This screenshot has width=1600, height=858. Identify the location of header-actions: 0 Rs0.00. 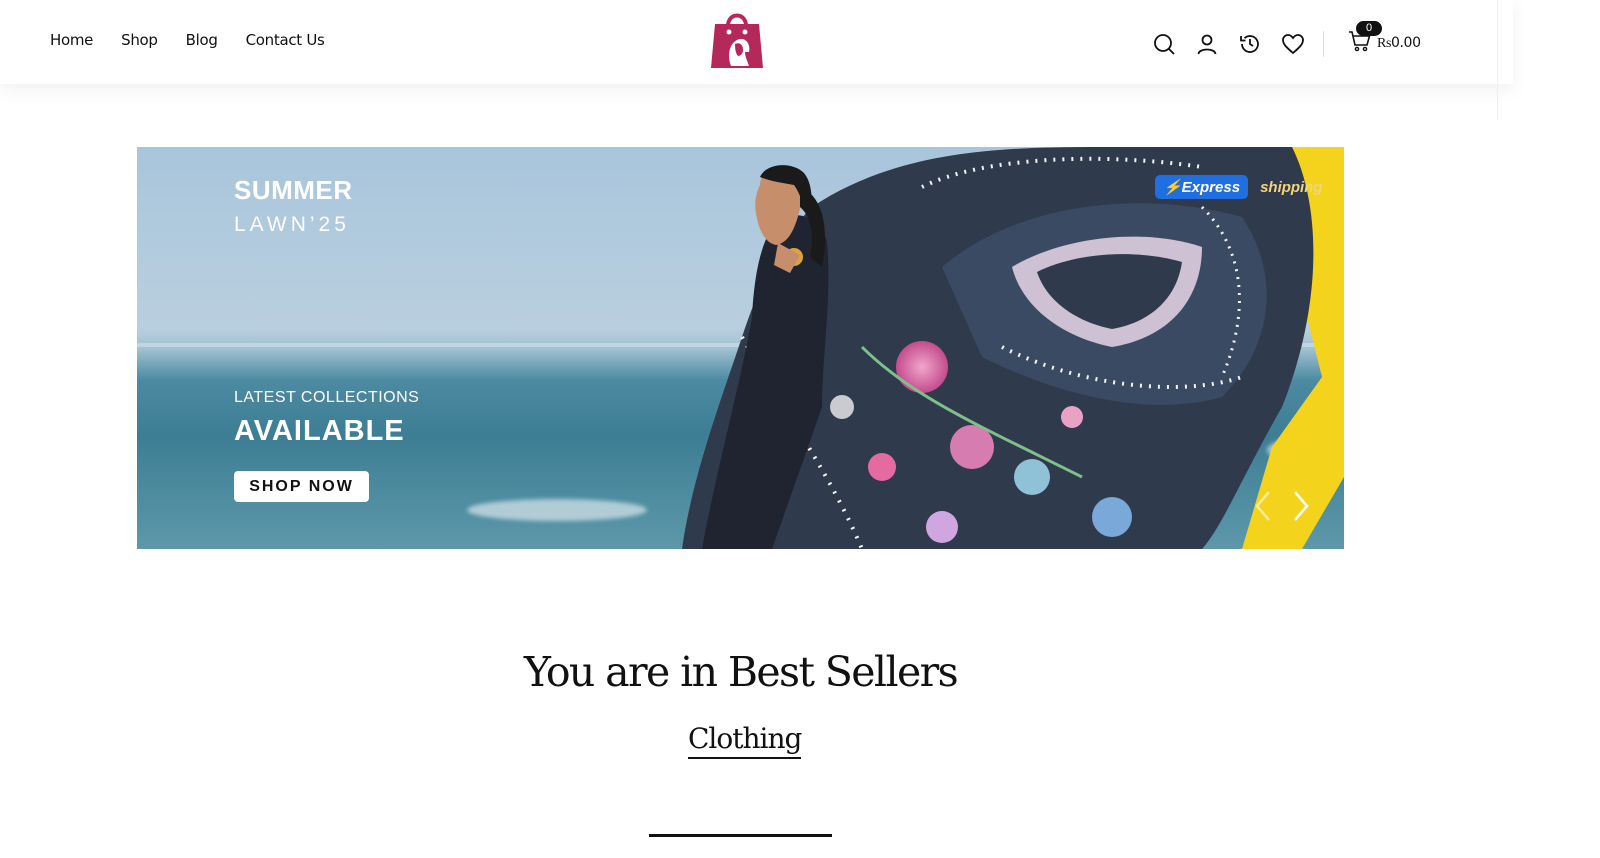
(1285, 39).